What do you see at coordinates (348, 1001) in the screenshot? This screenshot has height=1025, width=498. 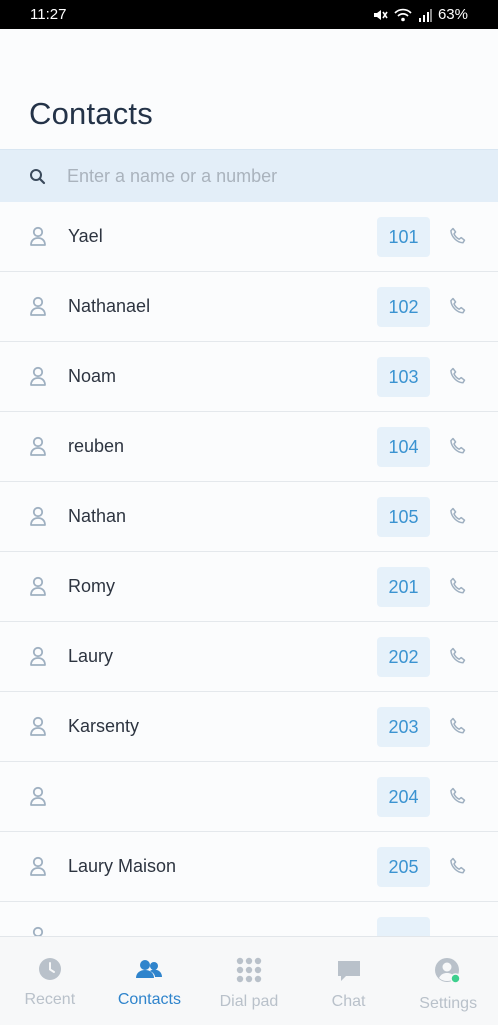 I see `tab-chat-label: Chat` at bounding box center [348, 1001].